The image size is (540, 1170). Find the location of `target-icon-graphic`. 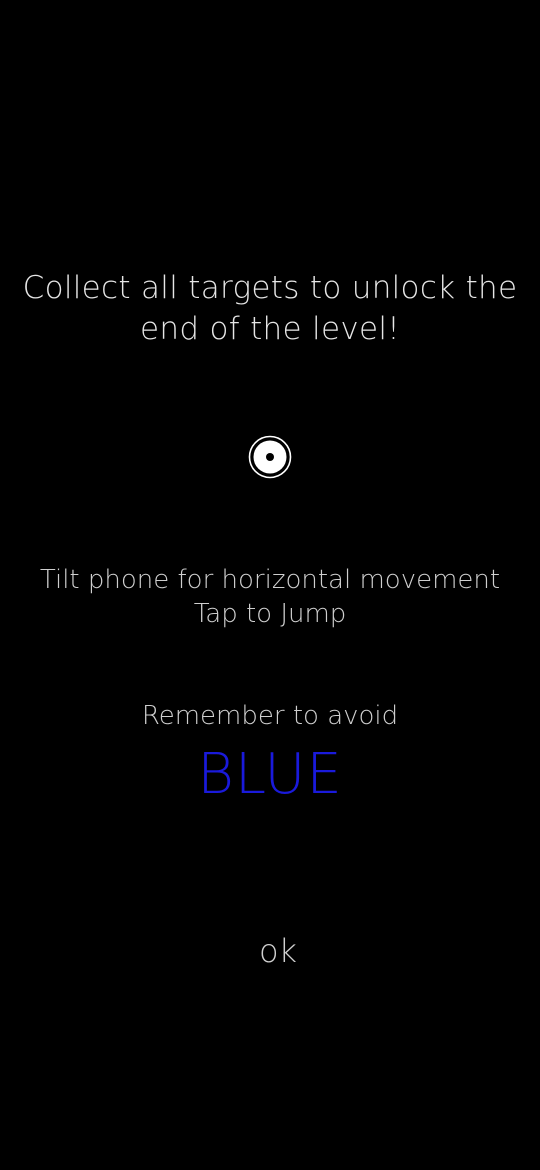

target-icon-graphic is located at coordinates (270, 457).